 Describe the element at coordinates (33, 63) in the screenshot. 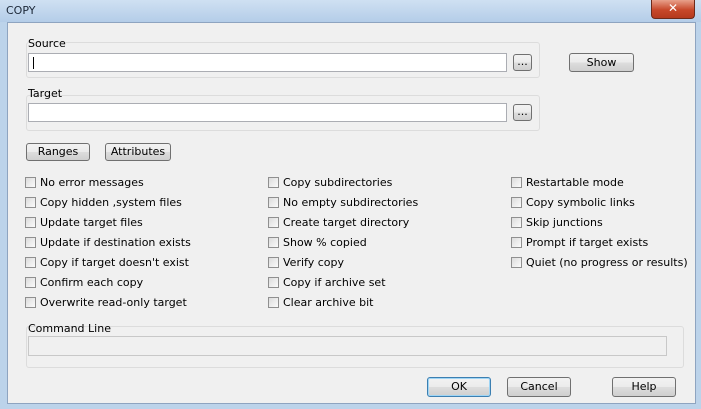

I see `text-caret` at that location.